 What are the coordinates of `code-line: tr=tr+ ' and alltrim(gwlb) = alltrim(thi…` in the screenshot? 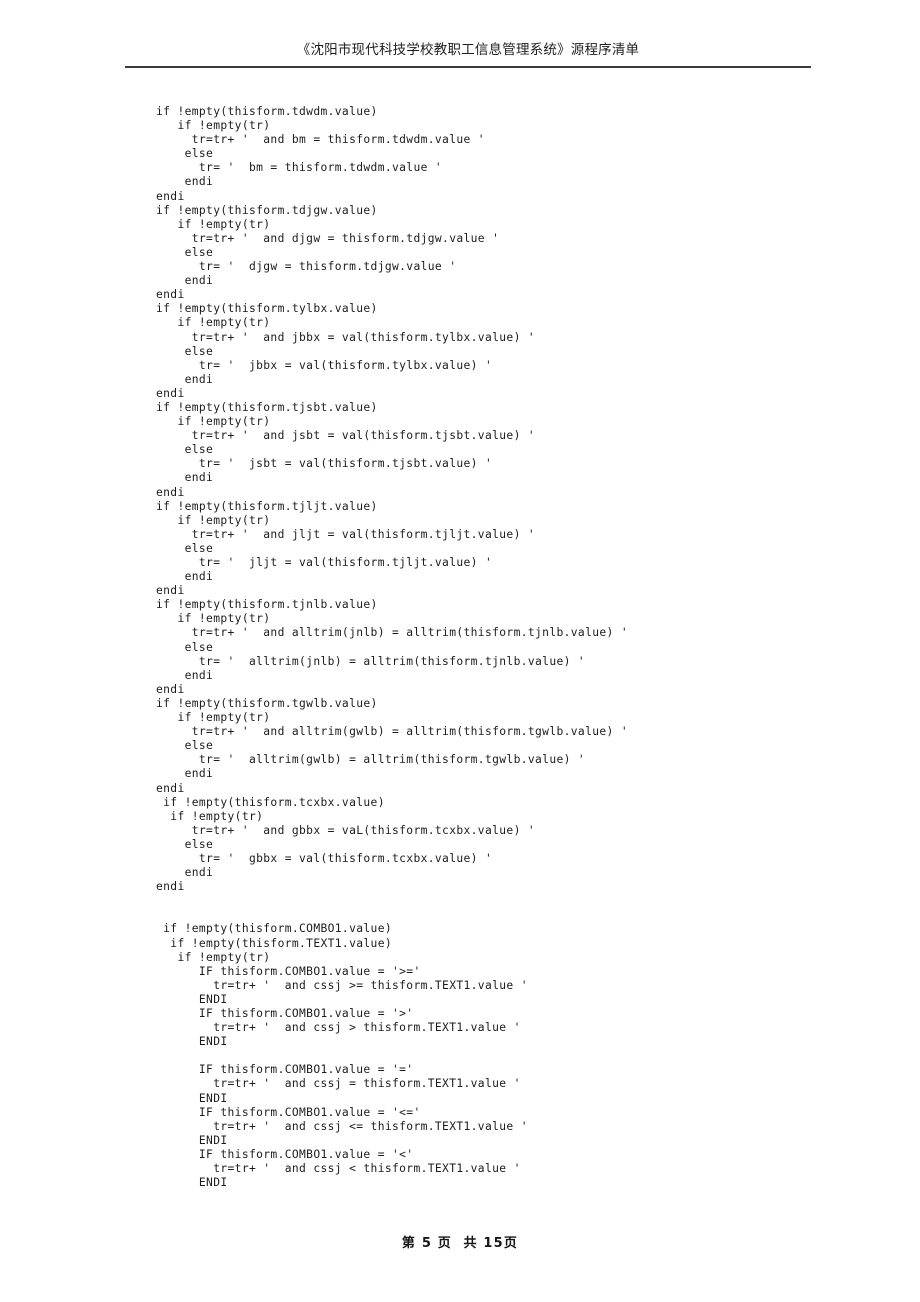 It's located at (392, 732).